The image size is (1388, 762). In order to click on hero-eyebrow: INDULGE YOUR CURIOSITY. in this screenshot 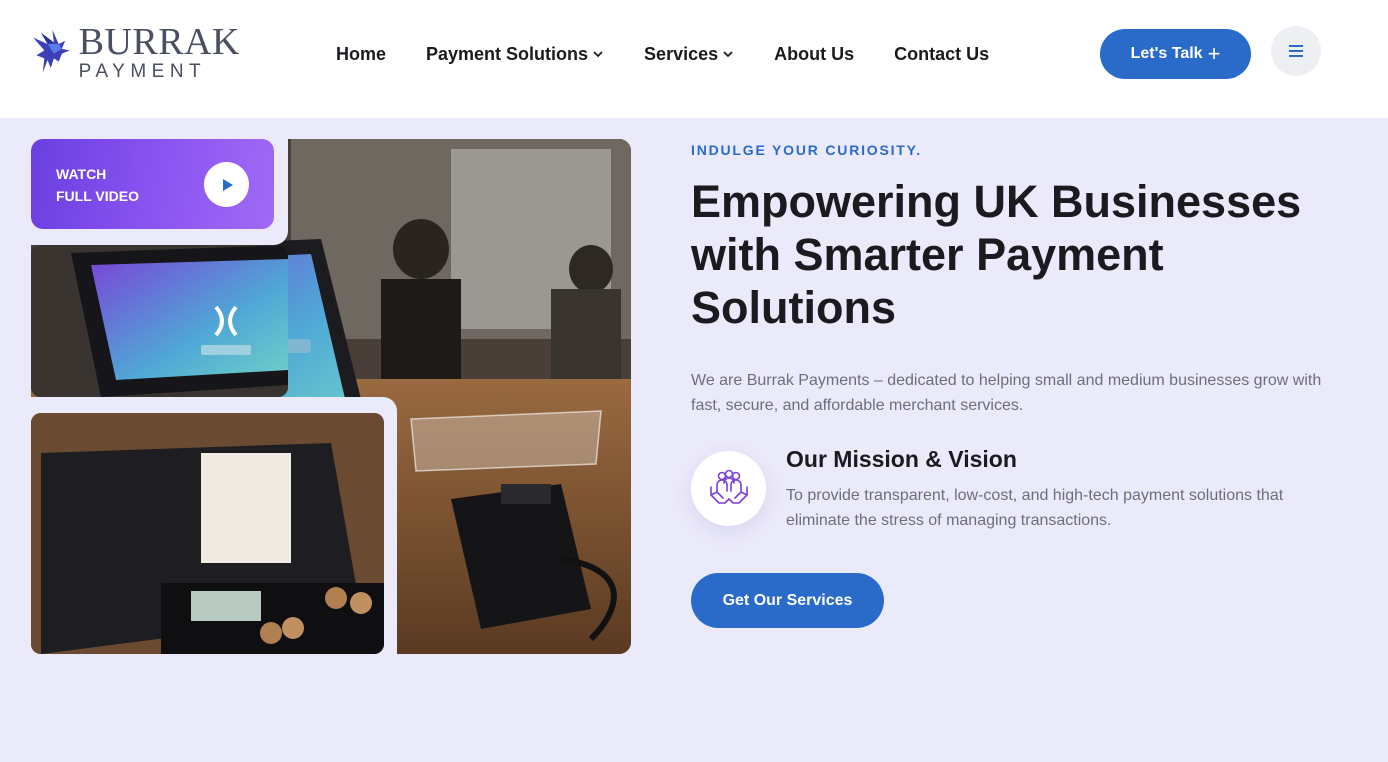, I will do `click(806, 150)`.